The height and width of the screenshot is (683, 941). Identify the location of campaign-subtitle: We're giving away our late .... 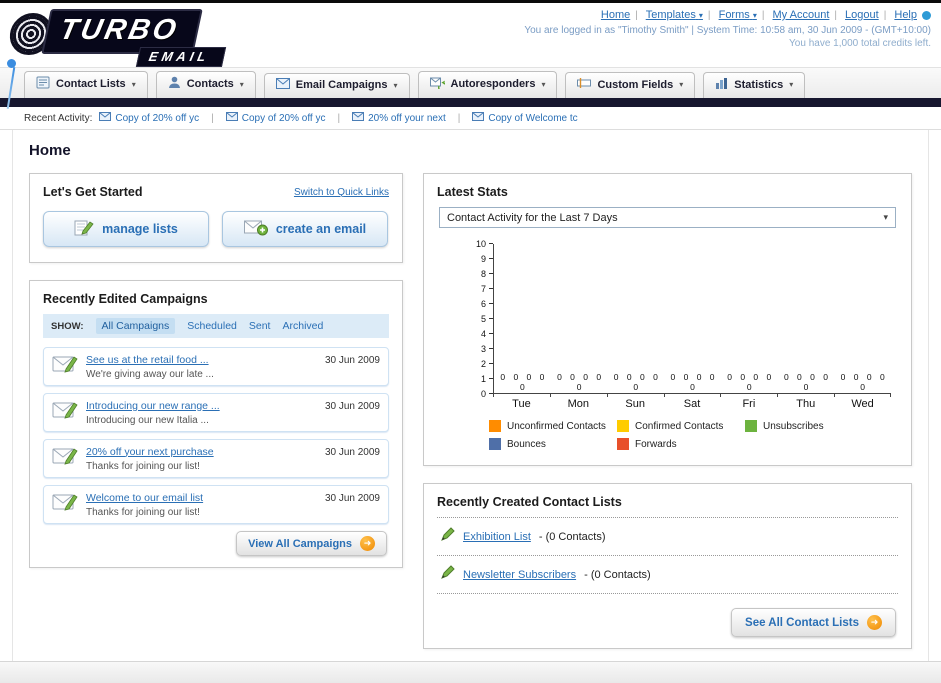
(150, 374).